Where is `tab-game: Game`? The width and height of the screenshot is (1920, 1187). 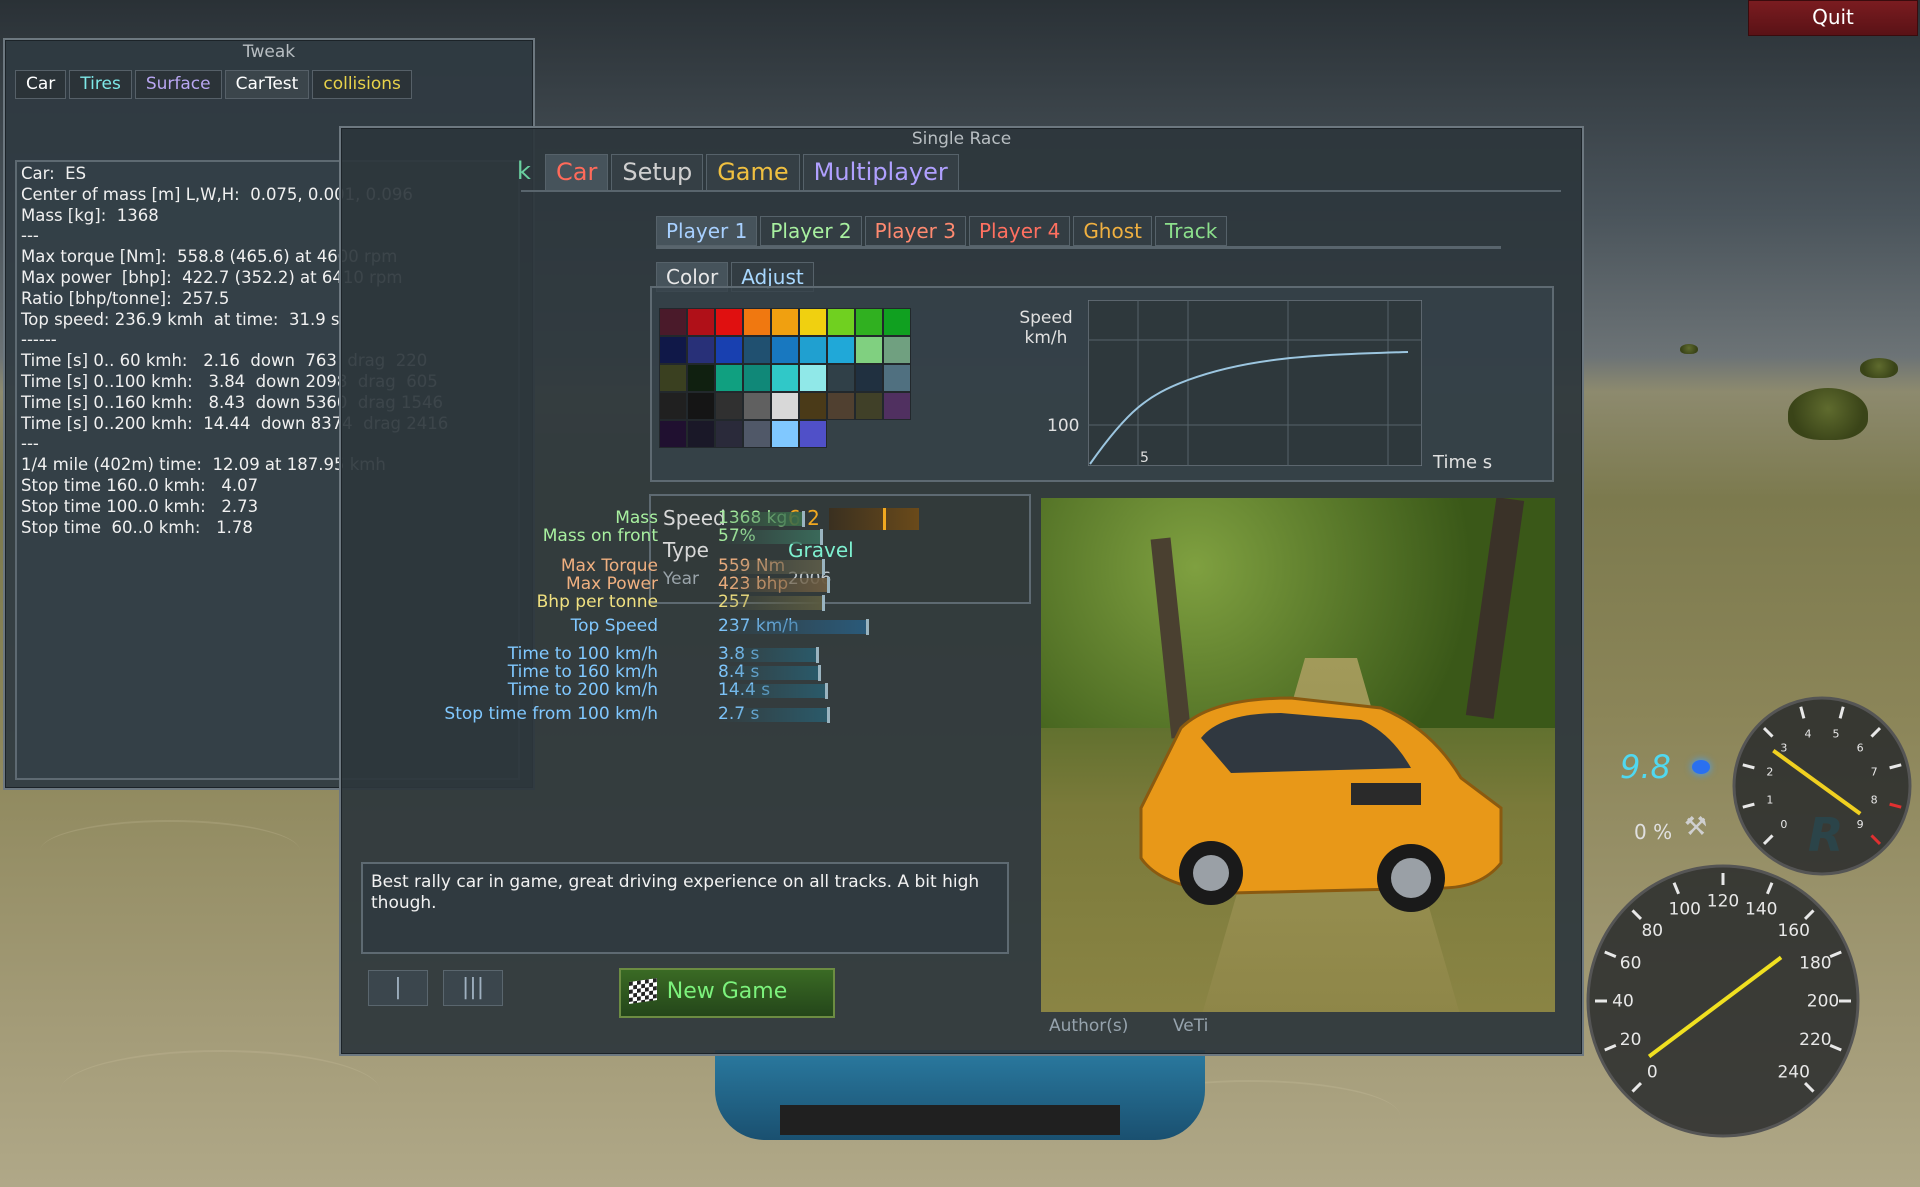 tab-game: Game is located at coordinates (753, 172).